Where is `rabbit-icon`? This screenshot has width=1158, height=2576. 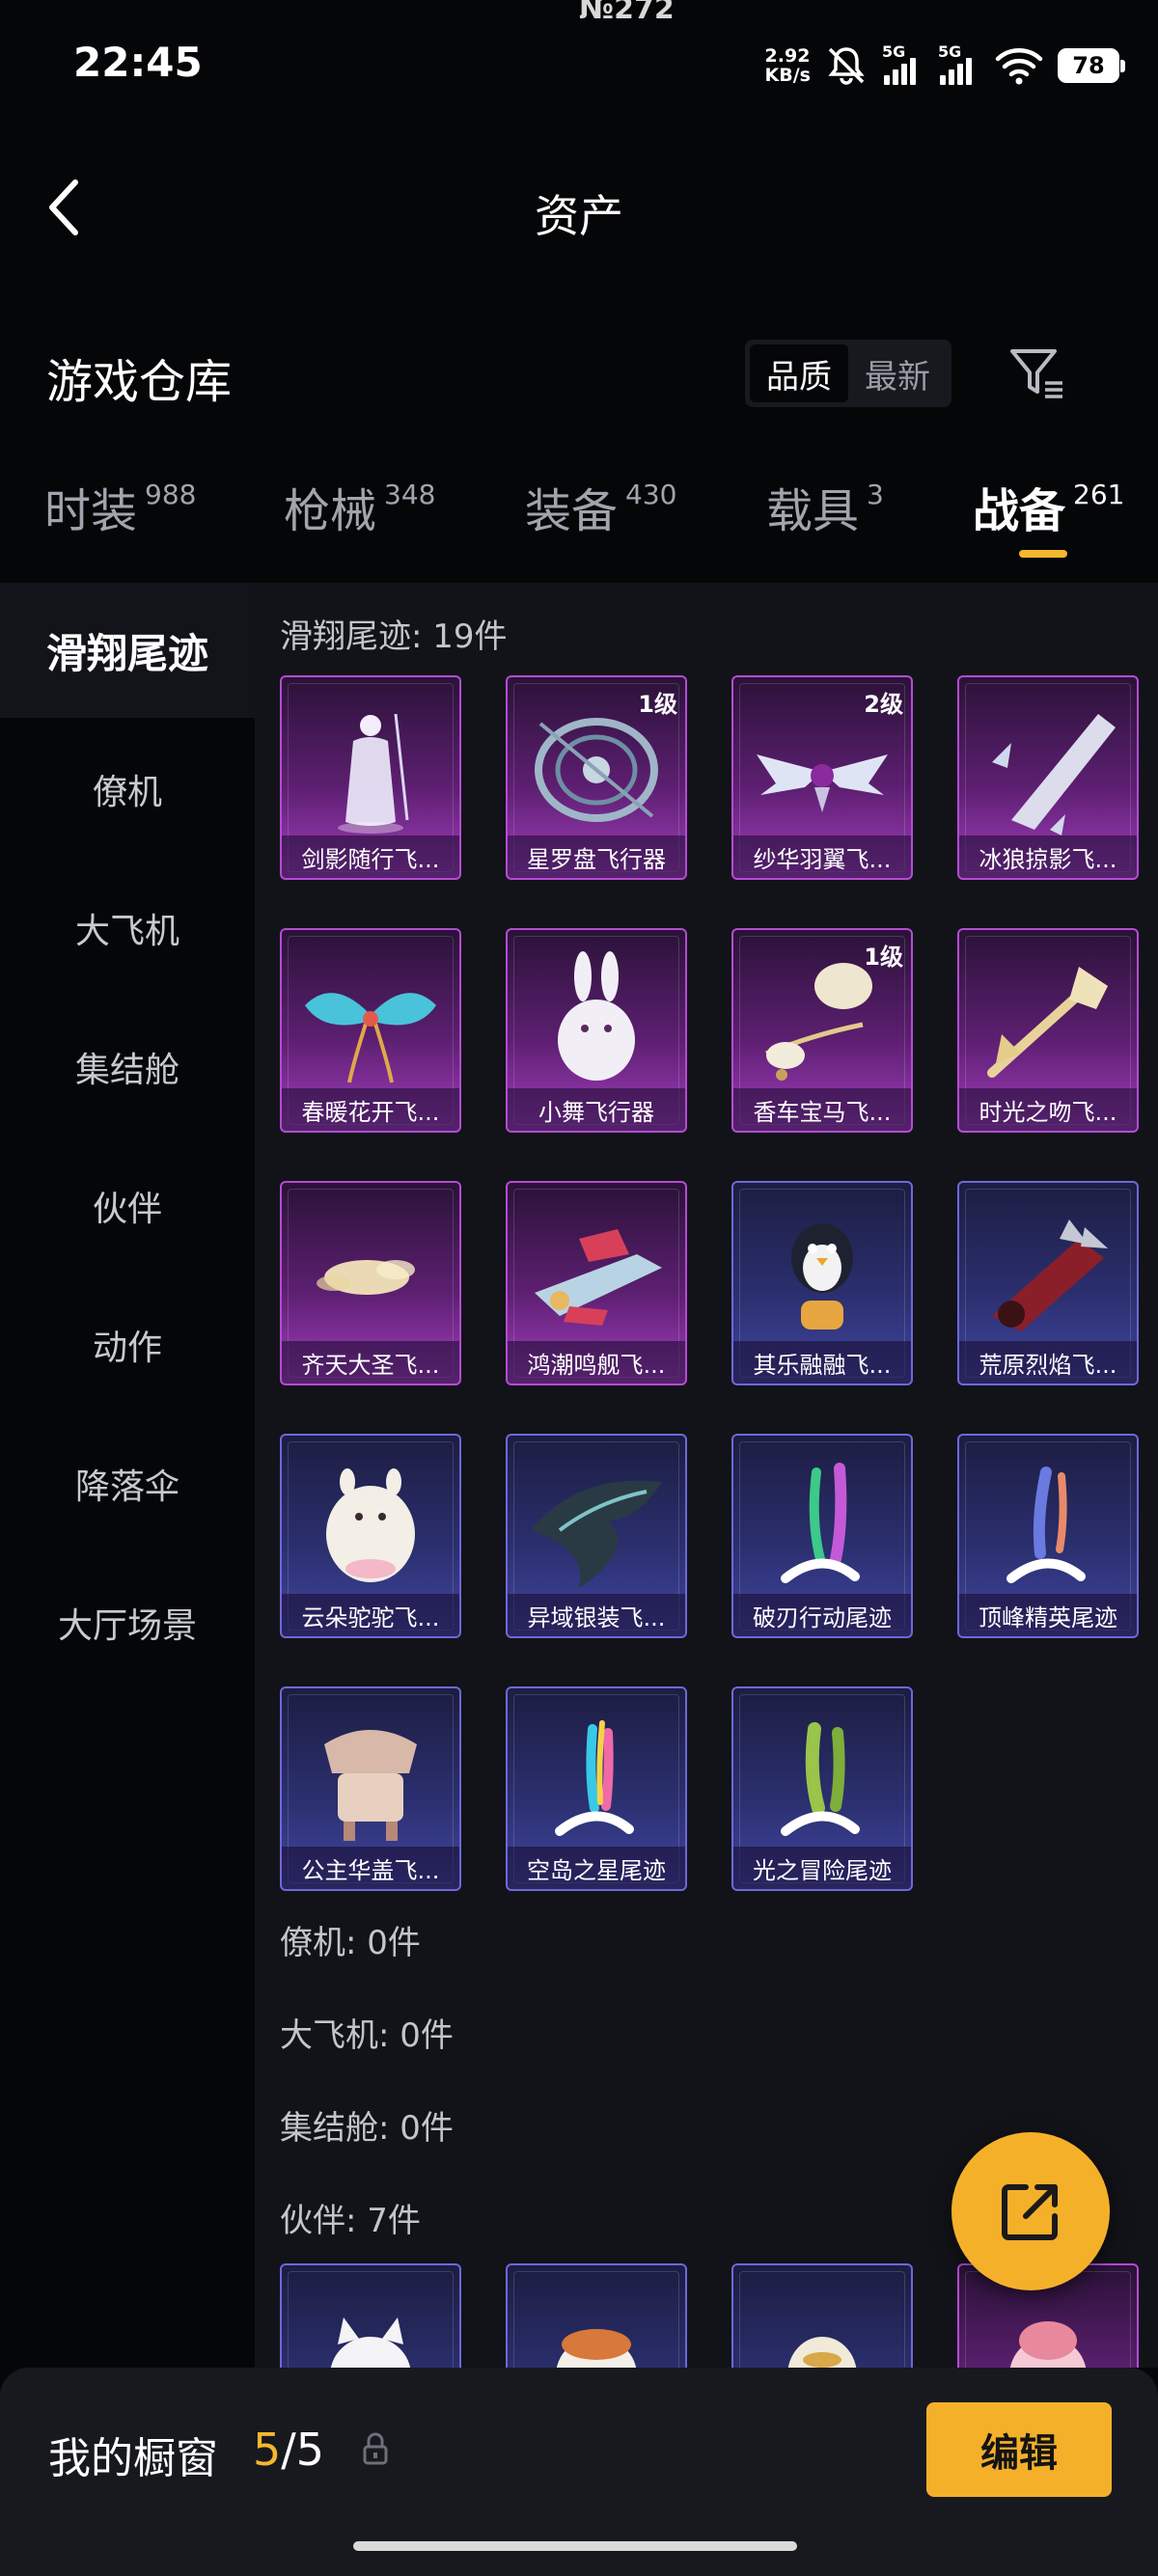 rabbit-icon is located at coordinates (596, 1016).